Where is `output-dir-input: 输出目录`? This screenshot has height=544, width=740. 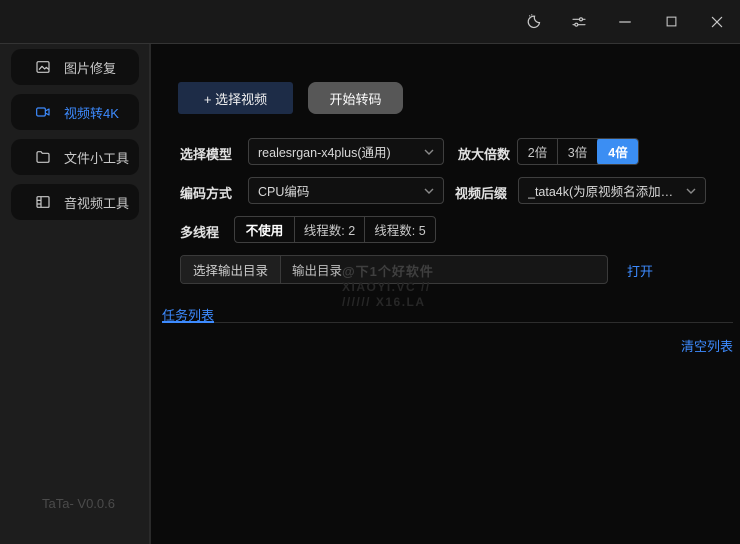
output-dir-input: 输出目录 is located at coordinates (444, 269).